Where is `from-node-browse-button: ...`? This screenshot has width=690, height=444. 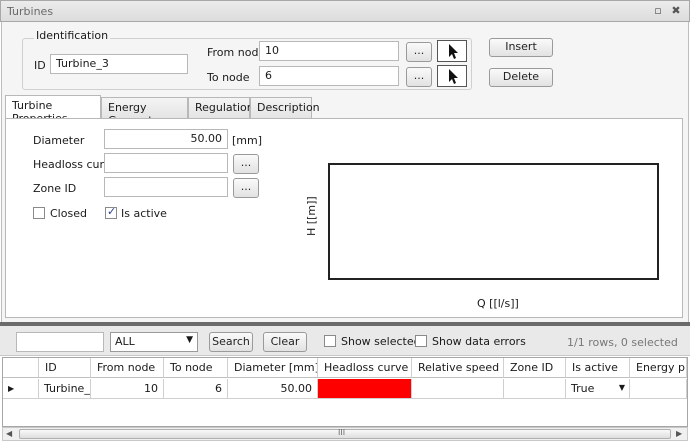
from-node-browse-button: ... is located at coordinates (419, 52).